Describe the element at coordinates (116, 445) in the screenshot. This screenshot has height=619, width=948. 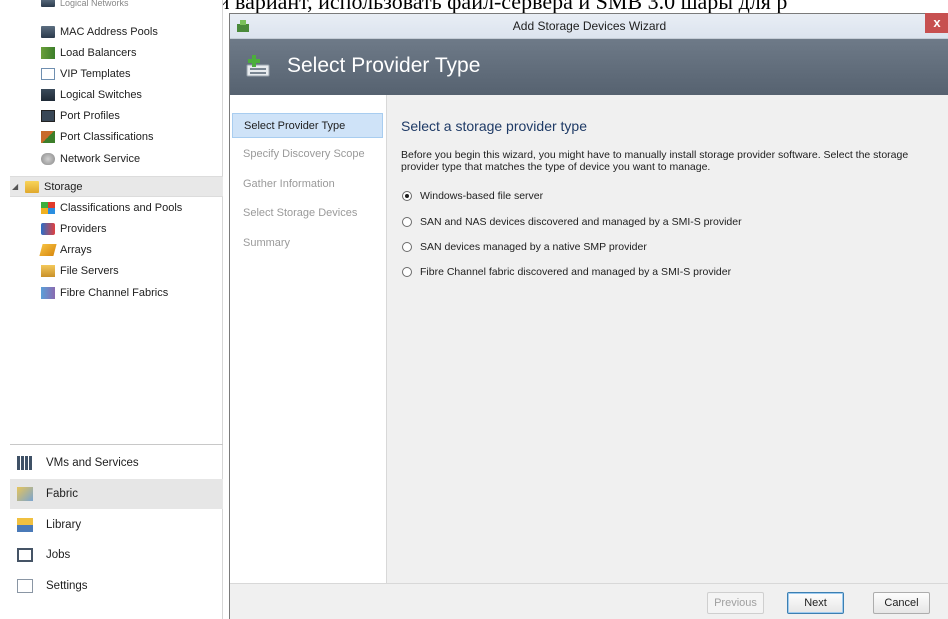
I see `workspace-divider` at that location.